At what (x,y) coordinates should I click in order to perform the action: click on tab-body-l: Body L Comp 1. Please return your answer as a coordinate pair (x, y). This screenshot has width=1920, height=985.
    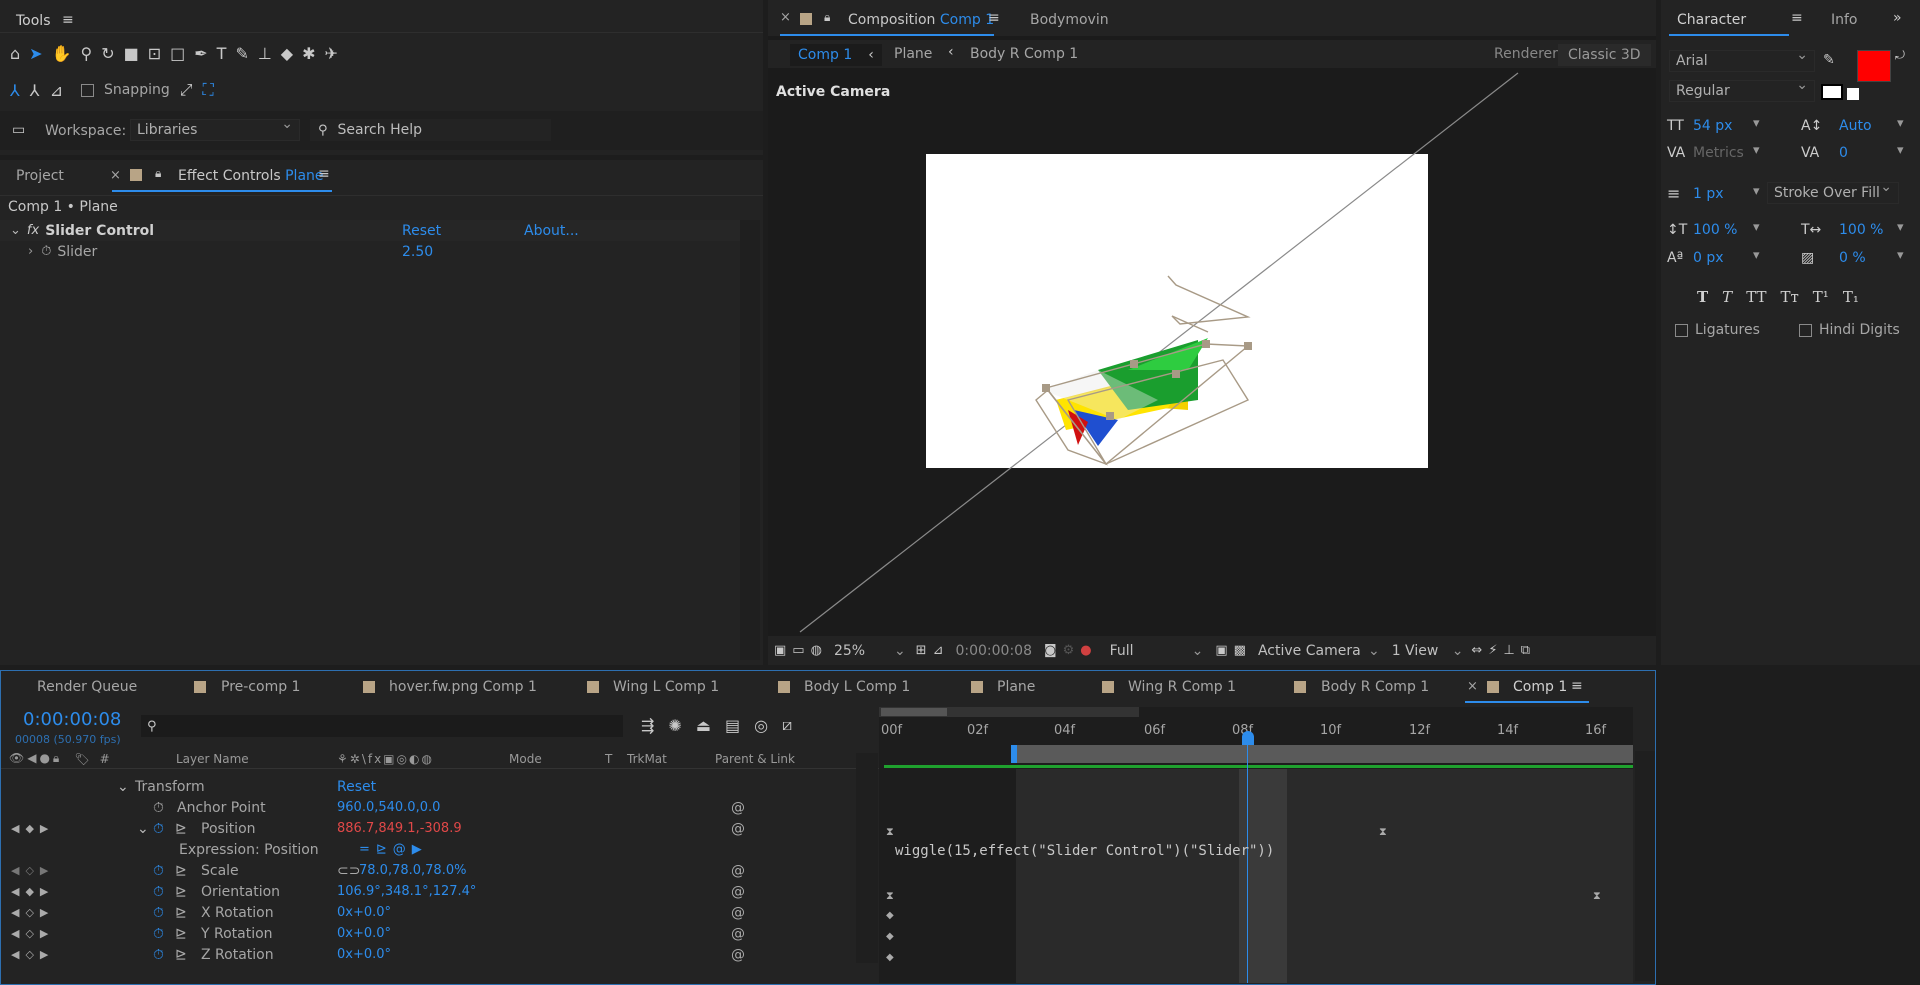
    Looking at the image, I should click on (857, 687).